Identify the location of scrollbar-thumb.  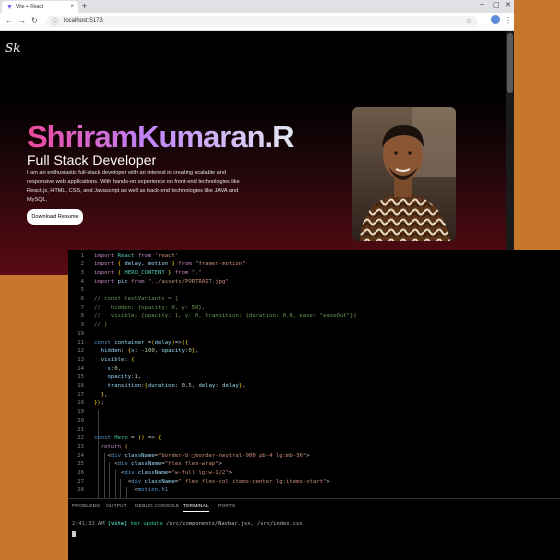
(510, 63).